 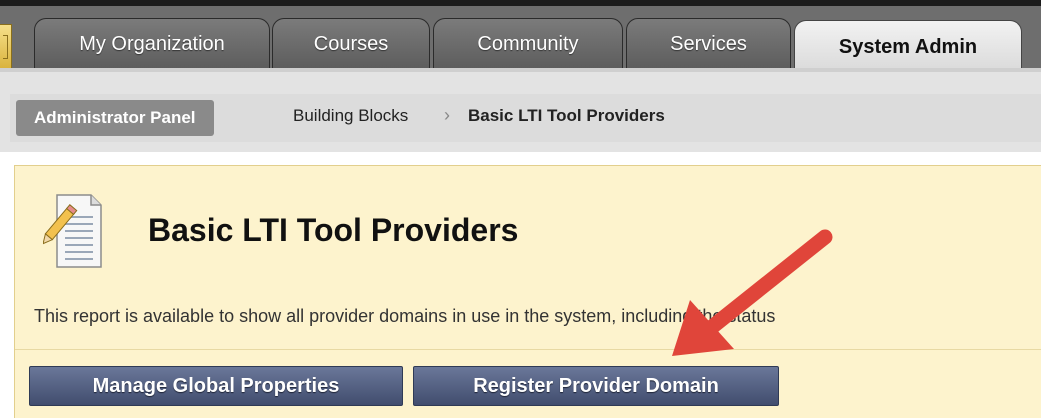 What do you see at coordinates (596, 386) in the screenshot?
I see `register-provider-domain-button: Register Provider Domain` at bounding box center [596, 386].